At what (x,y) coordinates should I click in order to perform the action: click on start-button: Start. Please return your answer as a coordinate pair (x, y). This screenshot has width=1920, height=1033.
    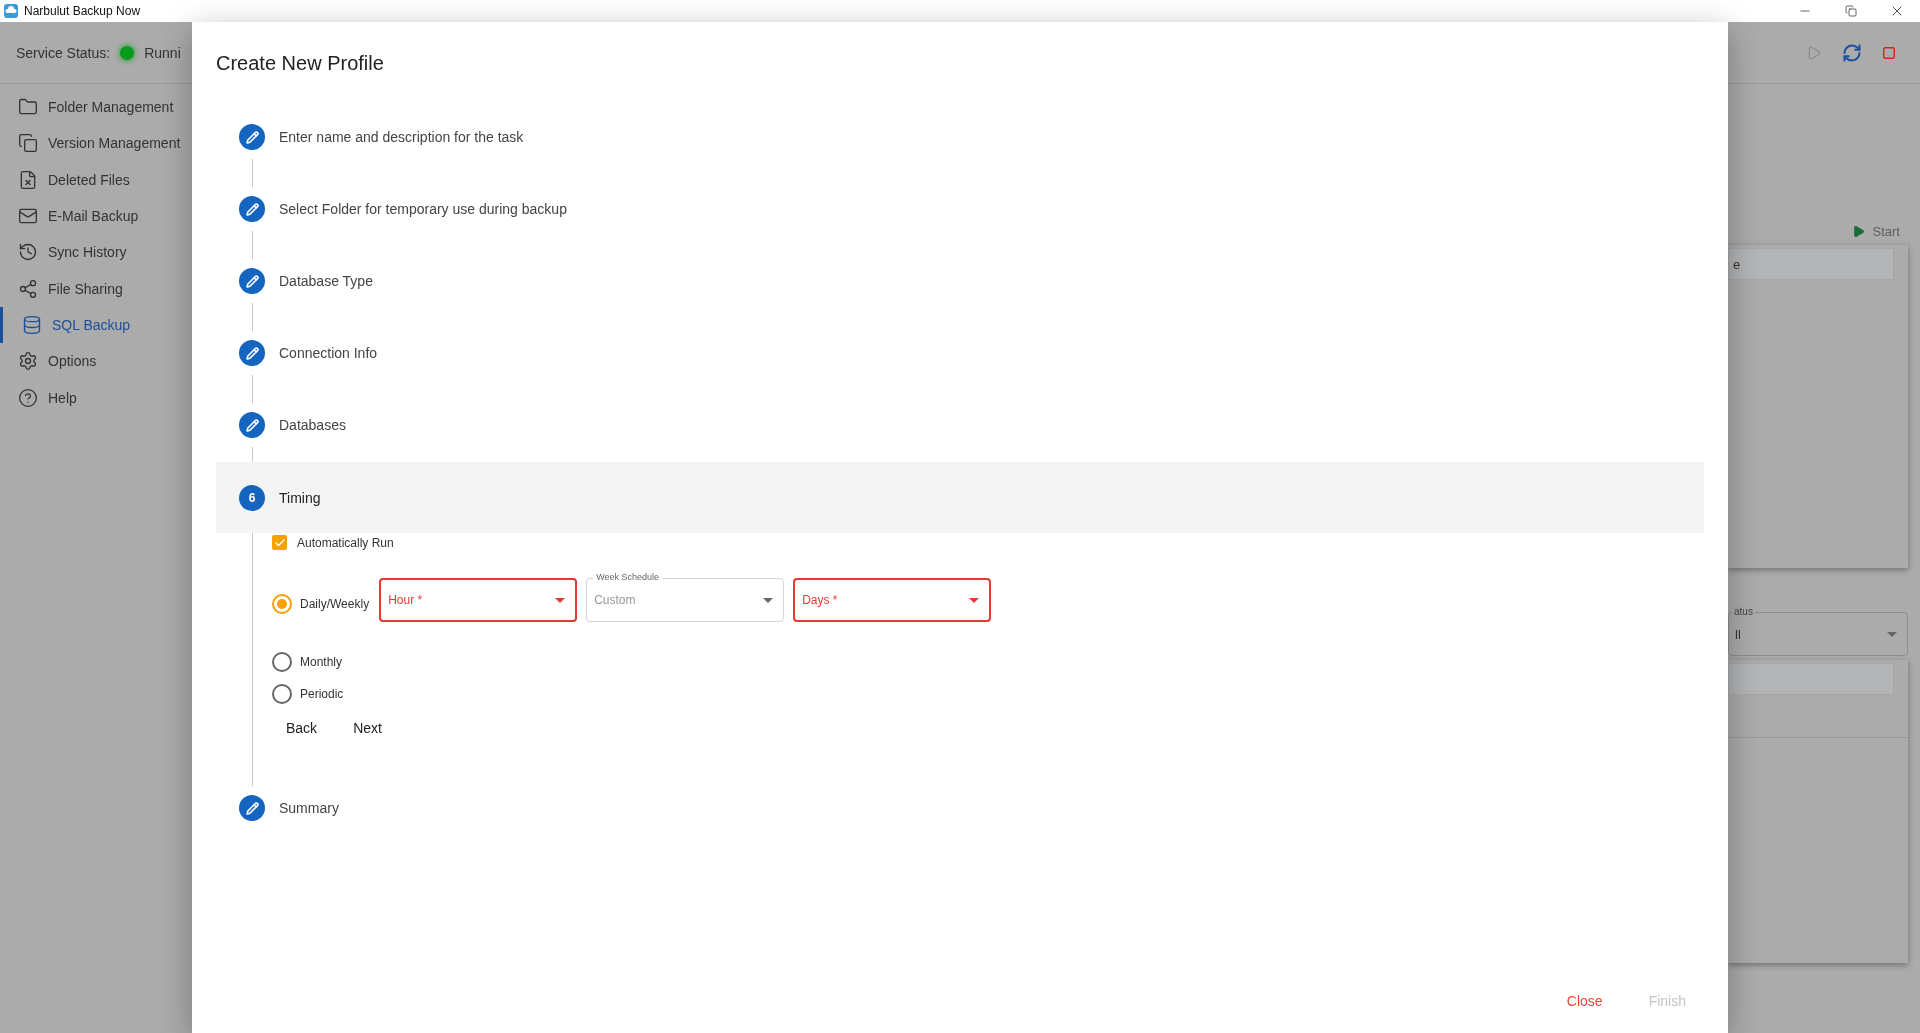
    Looking at the image, I should click on (1875, 231).